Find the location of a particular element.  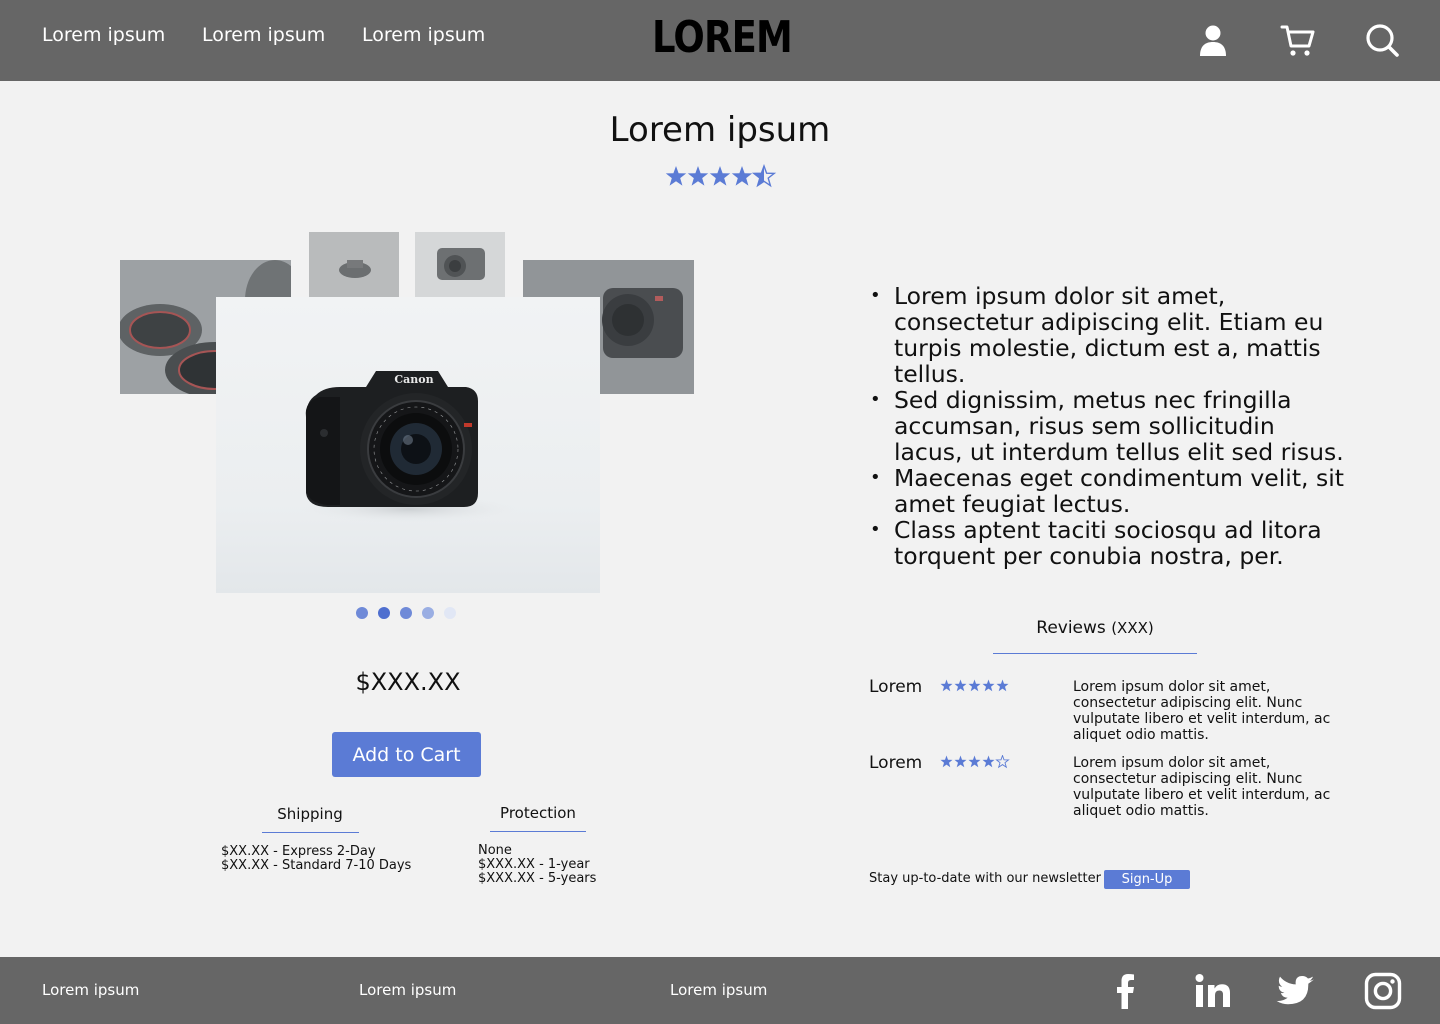

cart-icon is located at coordinates (1298, 40).